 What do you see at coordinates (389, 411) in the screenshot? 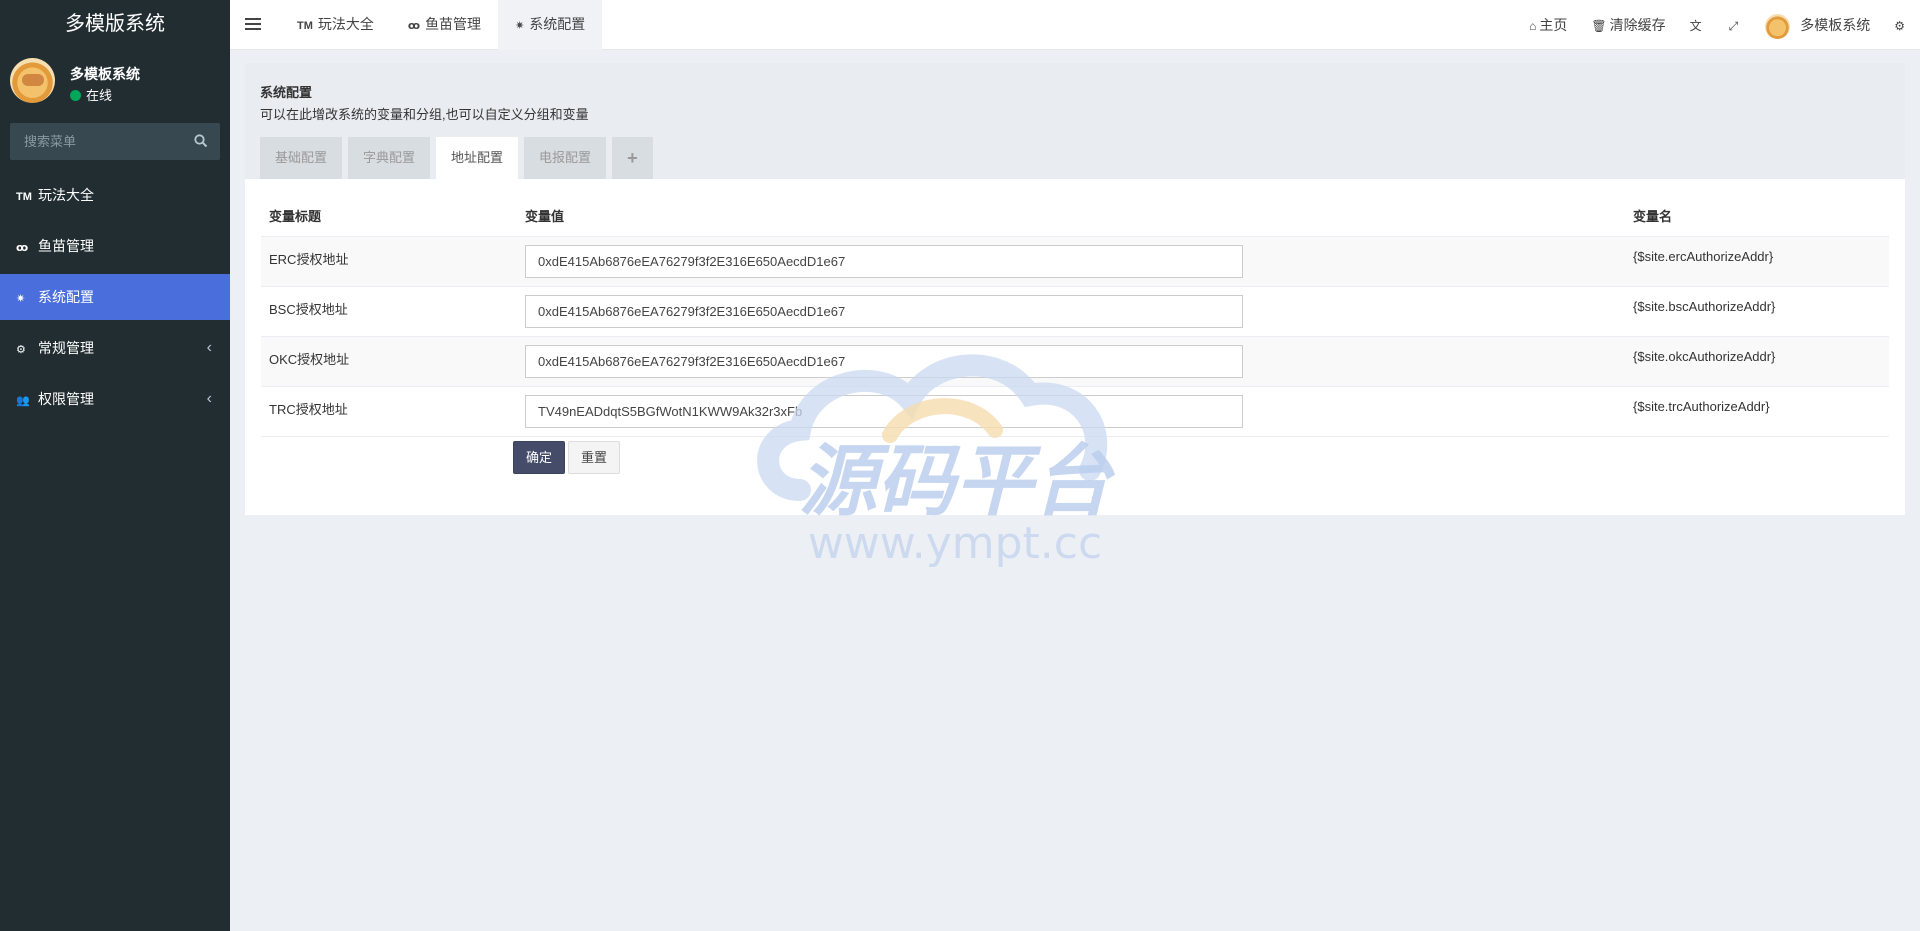
I see `variable-title: TRC授权地址` at bounding box center [389, 411].